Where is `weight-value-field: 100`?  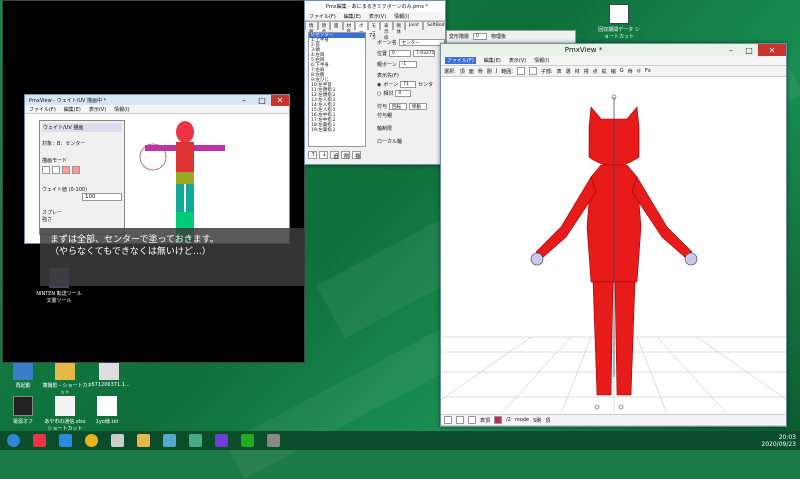
weight-value-field: 100 is located at coordinates (102, 197).